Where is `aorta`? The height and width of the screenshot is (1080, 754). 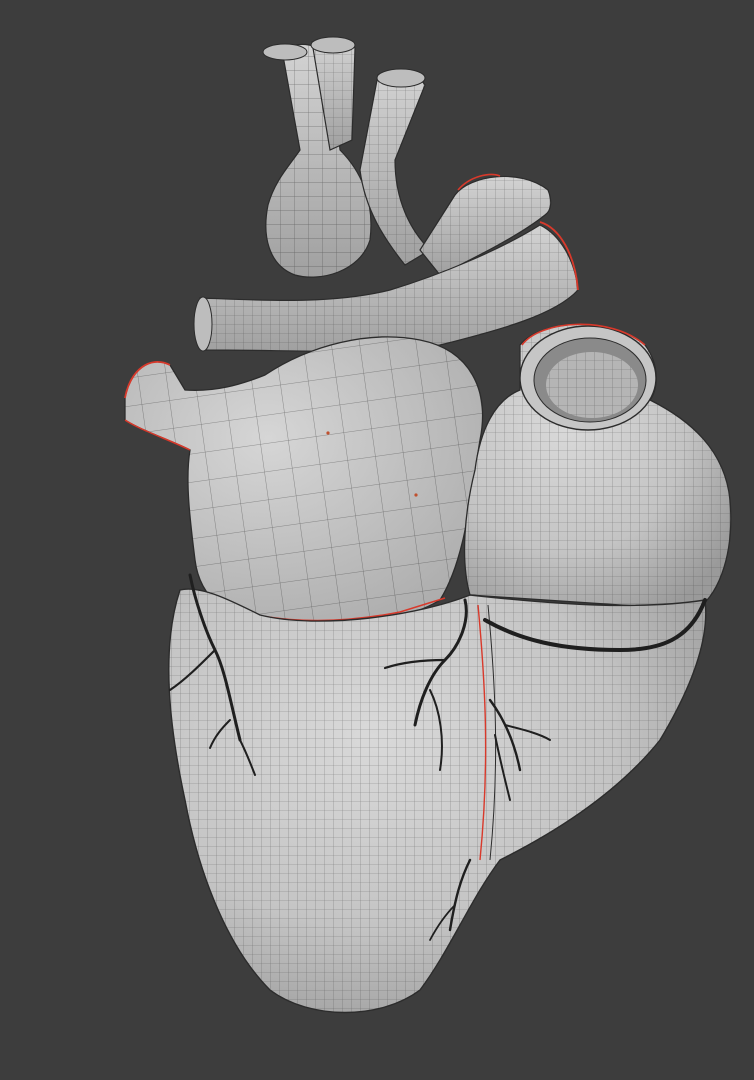 aorta is located at coordinates (597, 467).